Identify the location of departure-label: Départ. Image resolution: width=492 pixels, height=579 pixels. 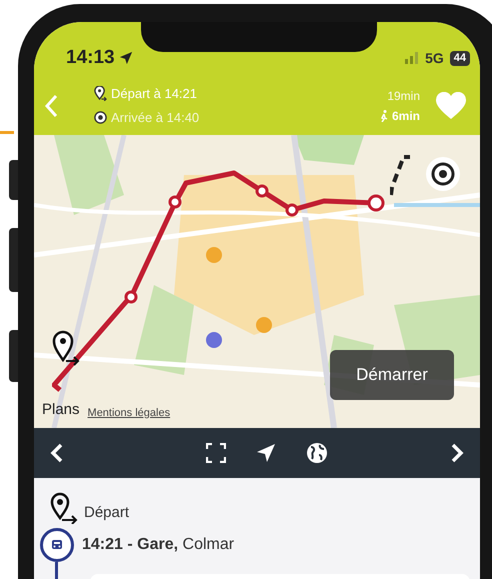
(107, 512).